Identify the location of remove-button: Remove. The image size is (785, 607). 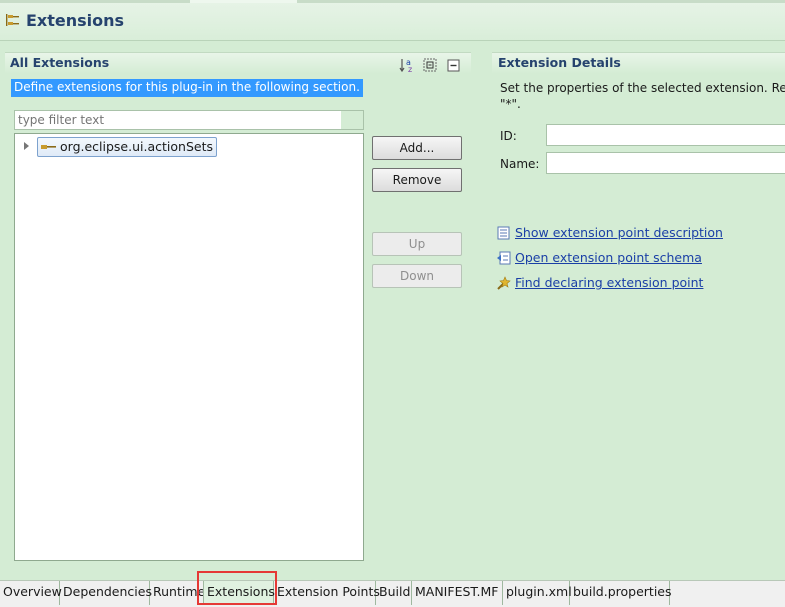
(417, 180).